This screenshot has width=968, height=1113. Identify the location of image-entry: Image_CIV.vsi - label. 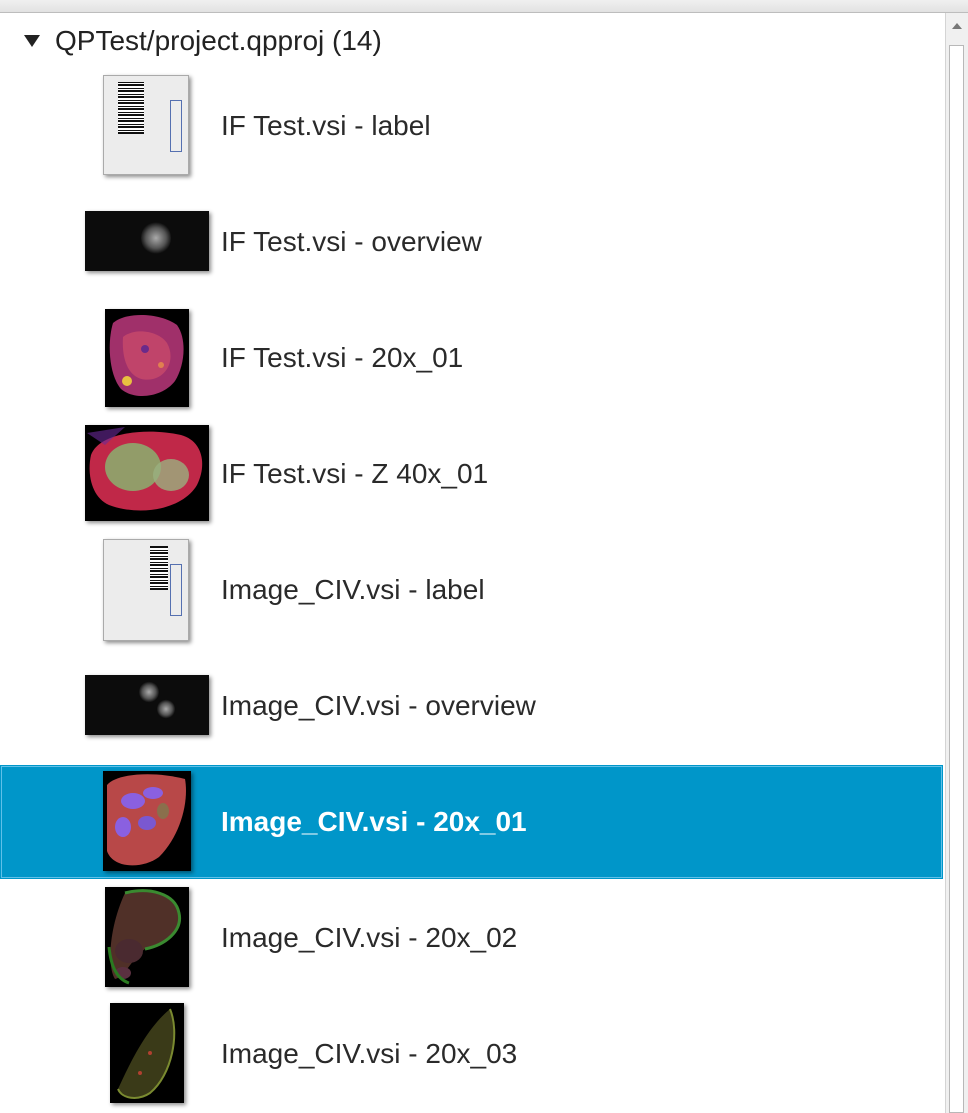
(471, 590).